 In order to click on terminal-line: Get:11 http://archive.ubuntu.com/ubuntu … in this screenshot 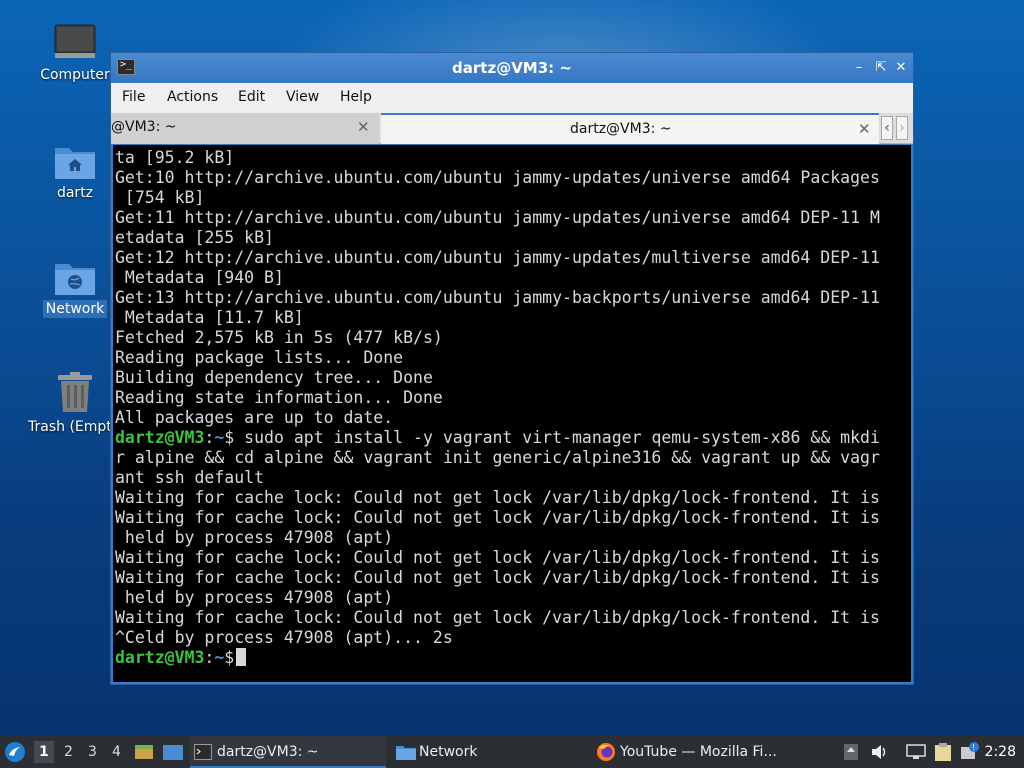, I will do `click(497, 217)`.